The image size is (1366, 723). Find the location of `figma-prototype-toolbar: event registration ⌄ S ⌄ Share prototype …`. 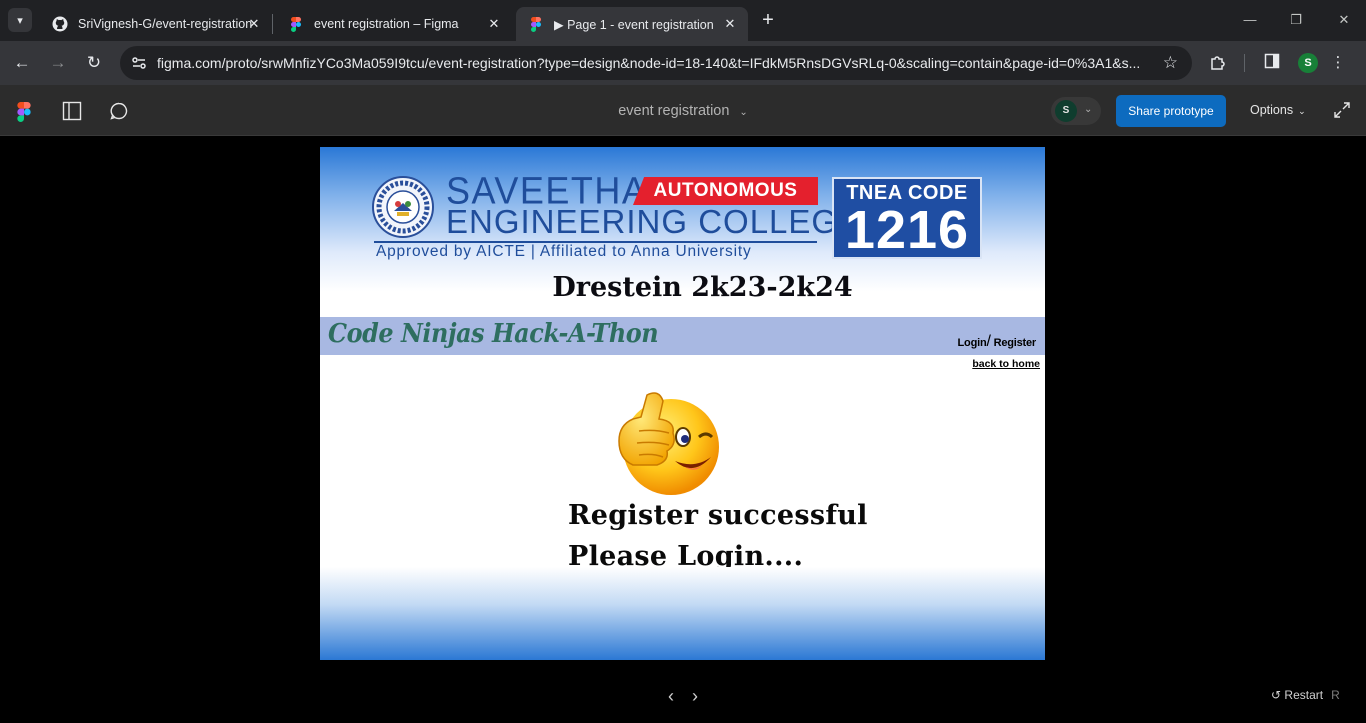

figma-prototype-toolbar: event registration ⌄ S ⌄ Share prototype … is located at coordinates (683, 110).